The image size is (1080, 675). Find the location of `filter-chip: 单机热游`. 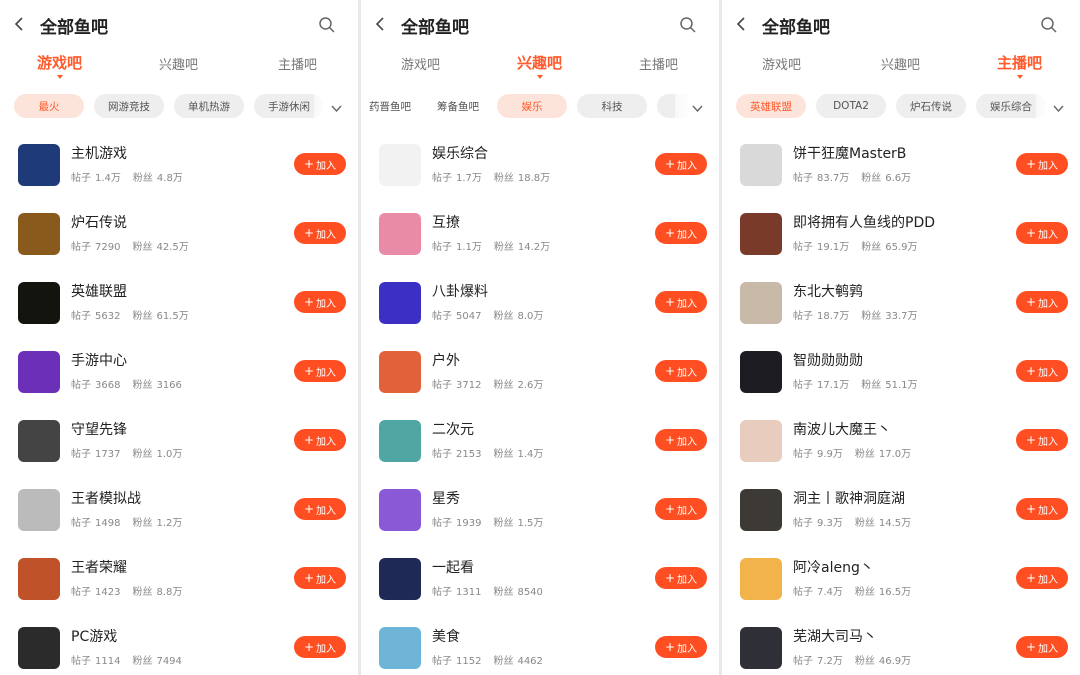

filter-chip: 单机热游 is located at coordinates (209, 106).